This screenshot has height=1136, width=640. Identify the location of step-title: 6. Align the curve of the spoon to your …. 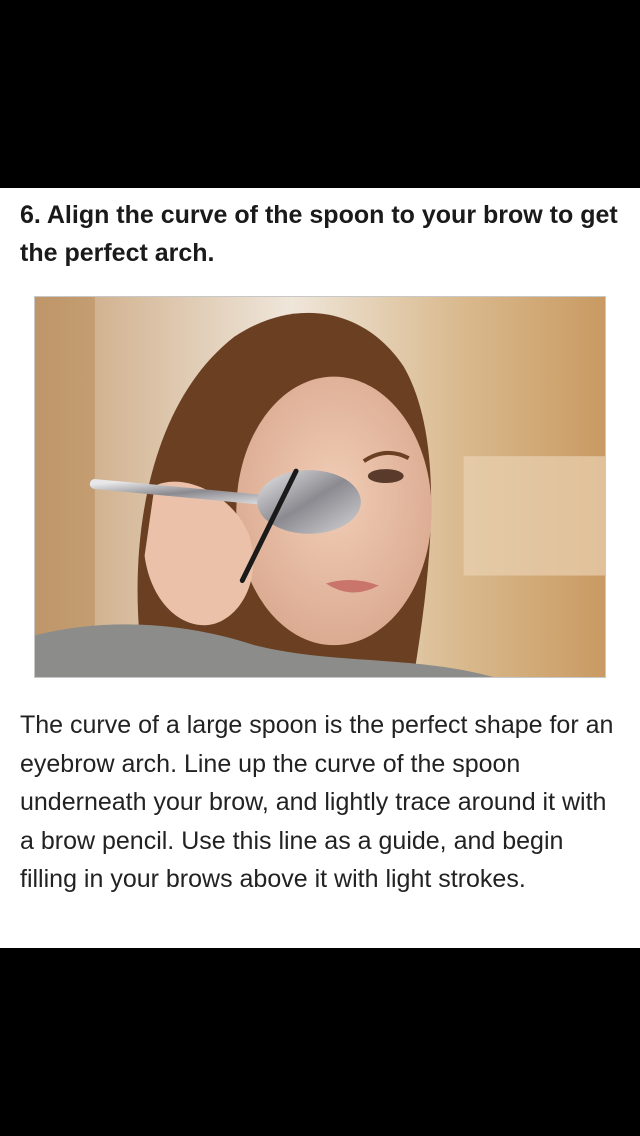
(319, 234).